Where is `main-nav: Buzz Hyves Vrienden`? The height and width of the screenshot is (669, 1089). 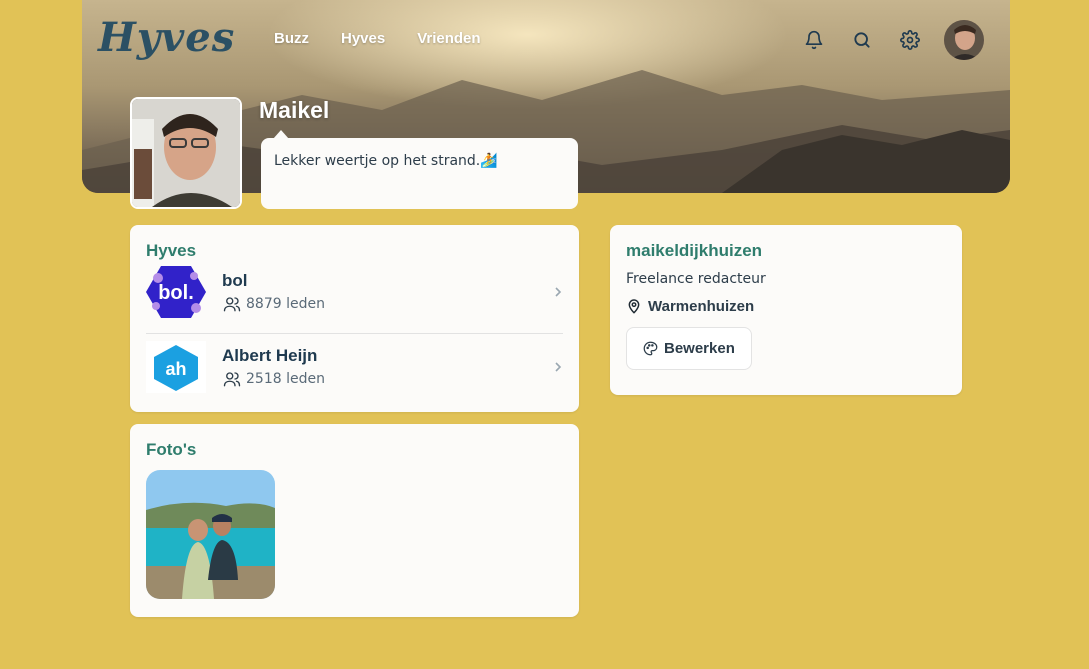 main-nav: Buzz Hyves Vrienden is located at coordinates (377, 38).